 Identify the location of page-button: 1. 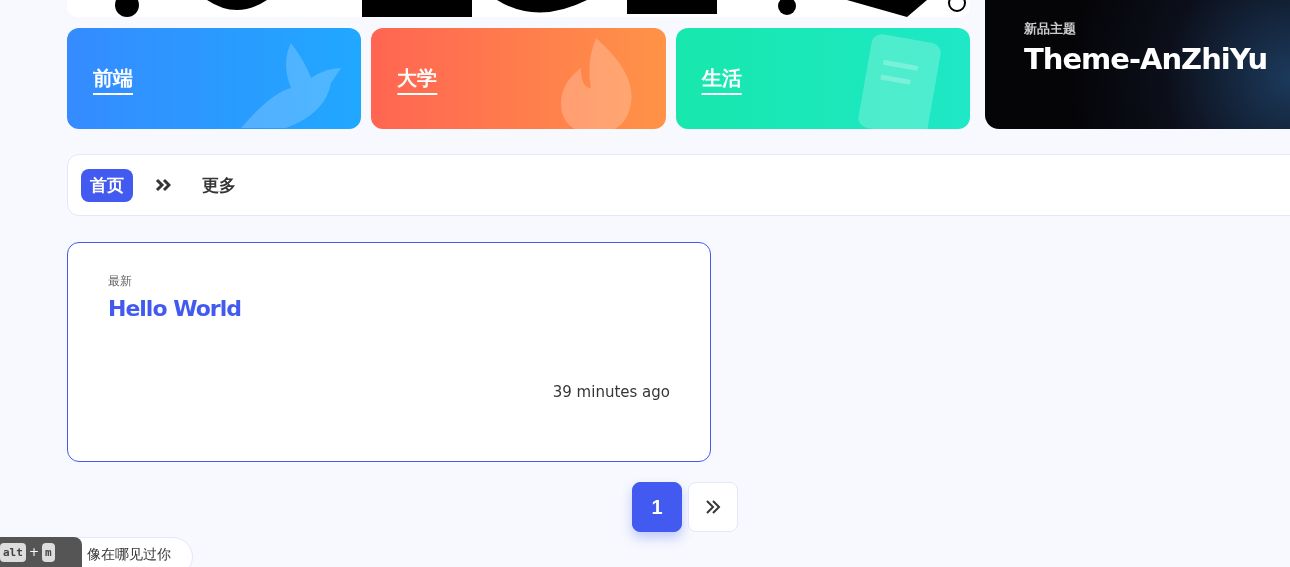
(657, 507).